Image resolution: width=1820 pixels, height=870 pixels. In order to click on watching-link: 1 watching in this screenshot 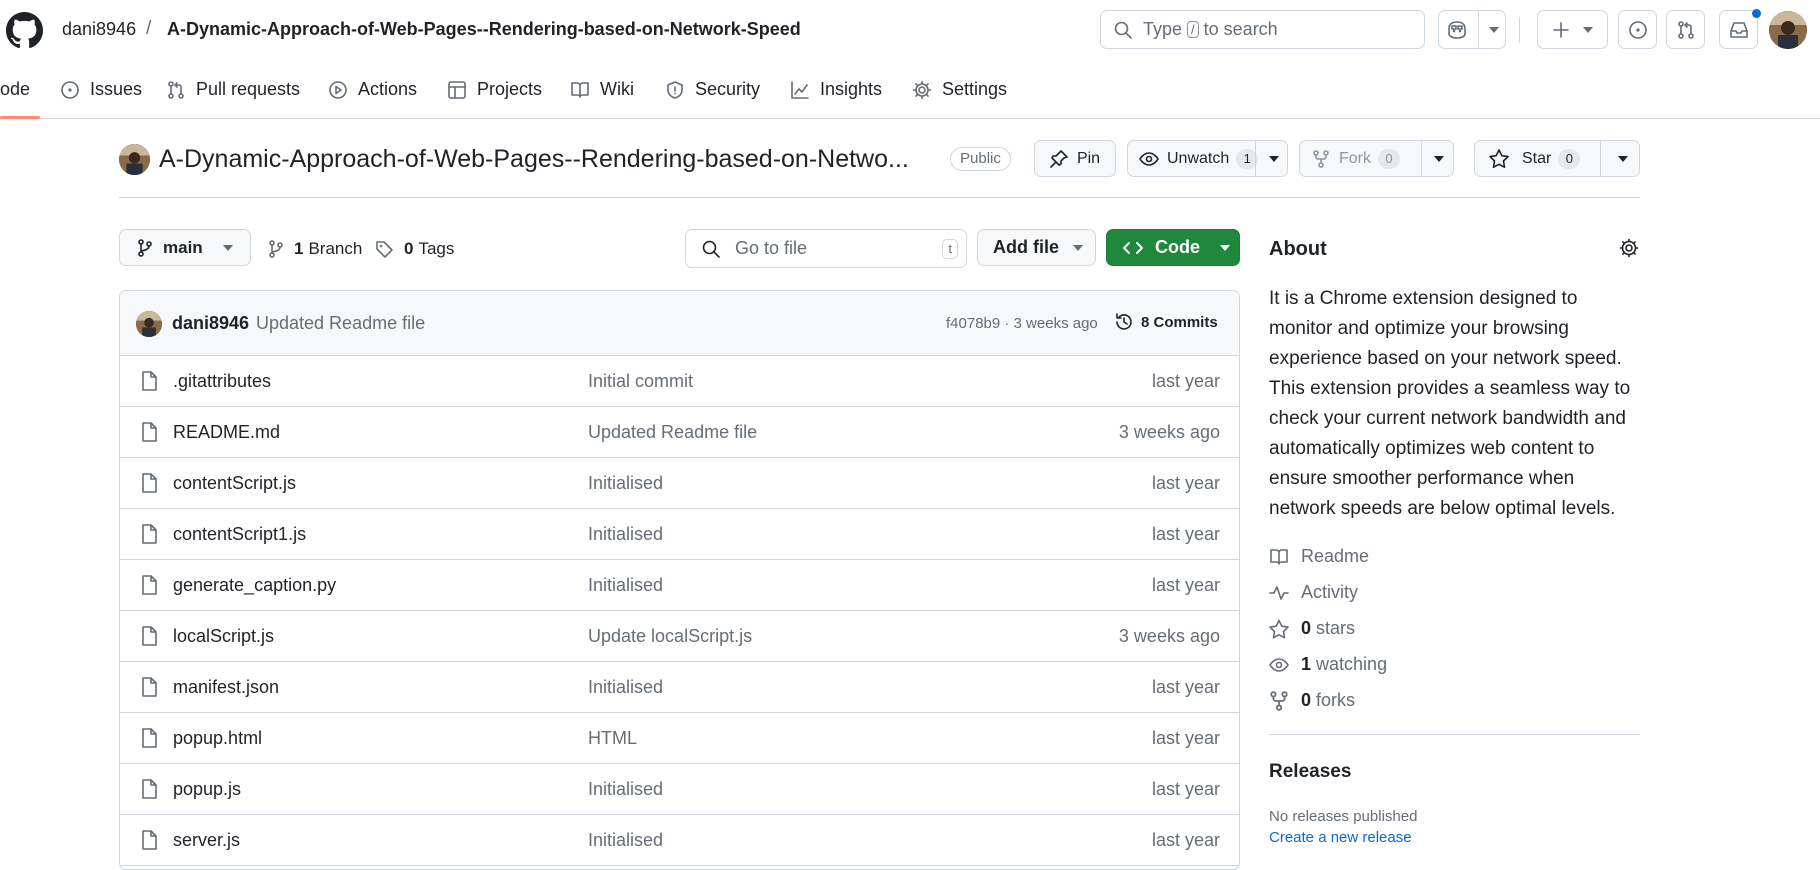, I will do `click(1328, 664)`.